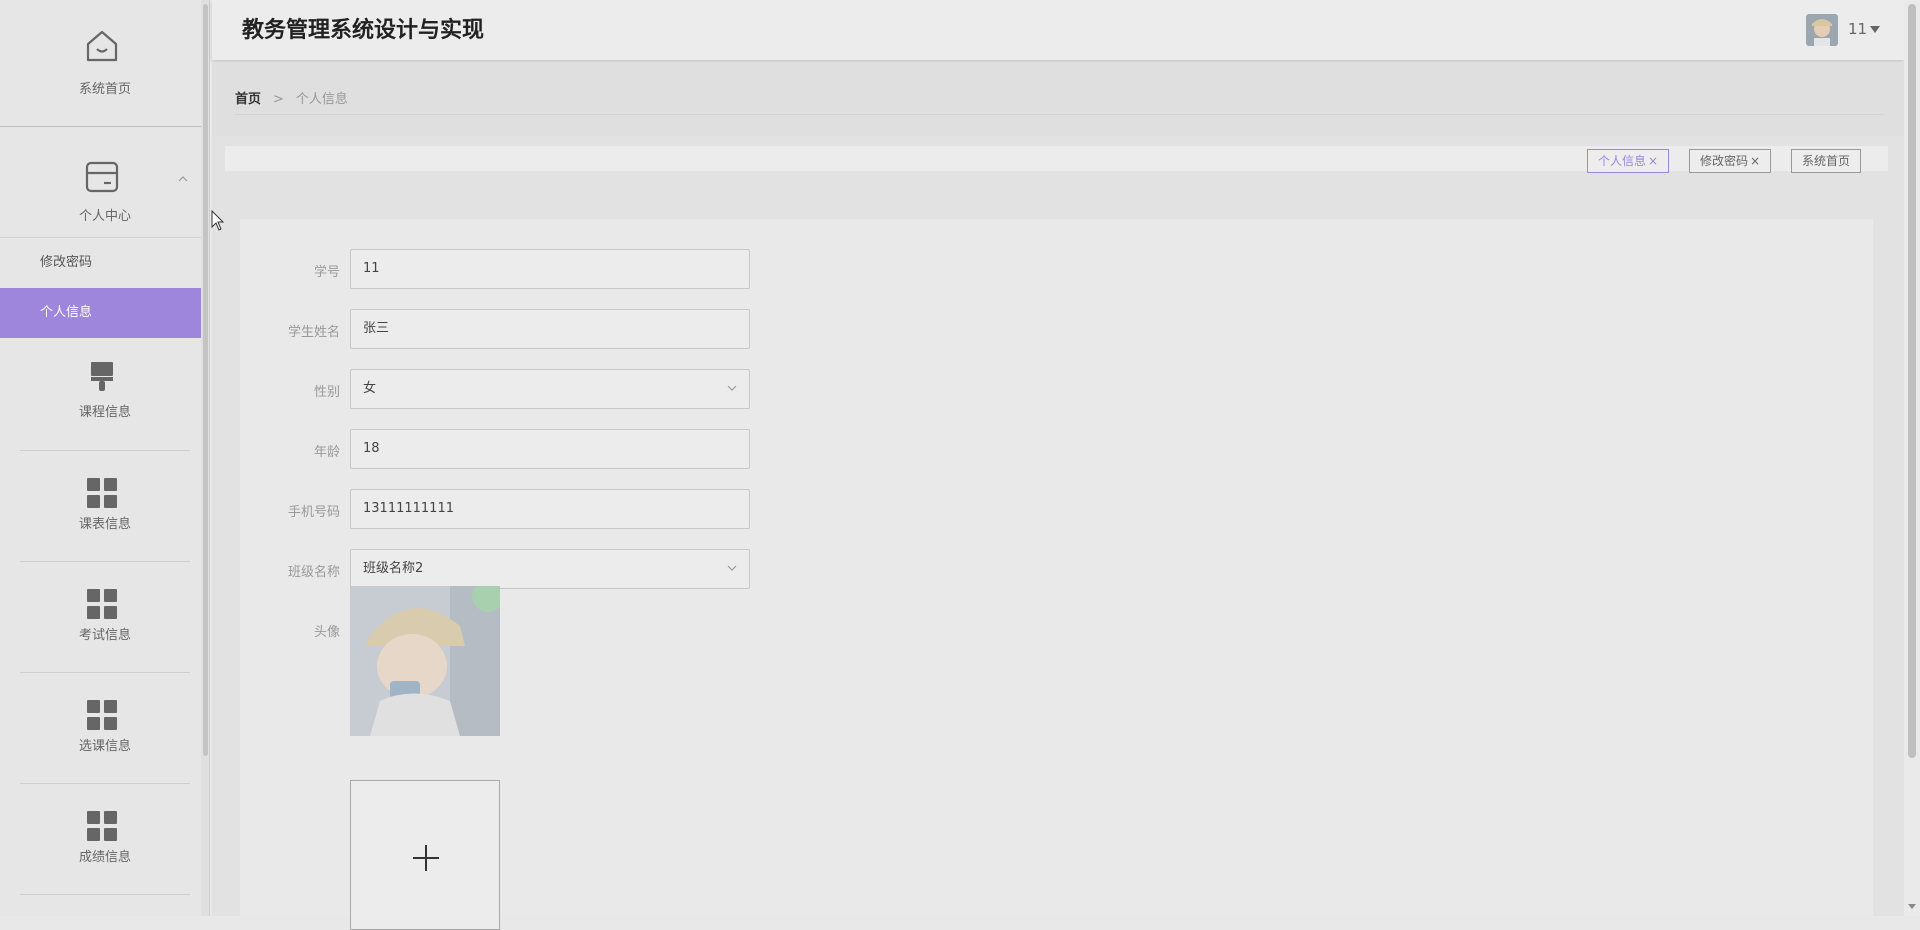 The width and height of the screenshot is (1920, 930). What do you see at coordinates (100, 63) in the screenshot?
I see `sidebar-item-home: 系统首页` at bounding box center [100, 63].